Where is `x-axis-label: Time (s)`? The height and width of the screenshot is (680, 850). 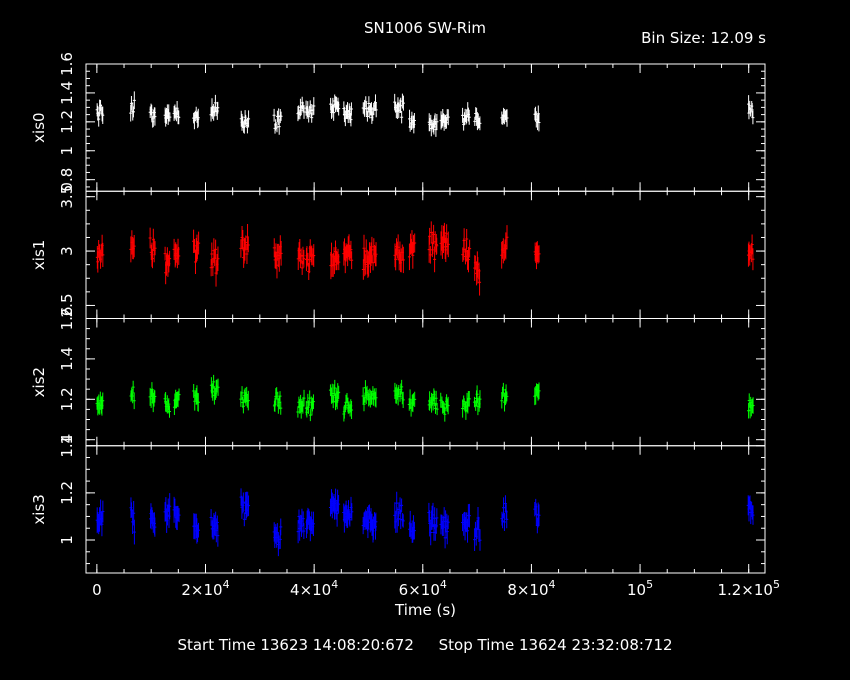 x-axis-label: Time (s) is located at coordinates (425, 610).